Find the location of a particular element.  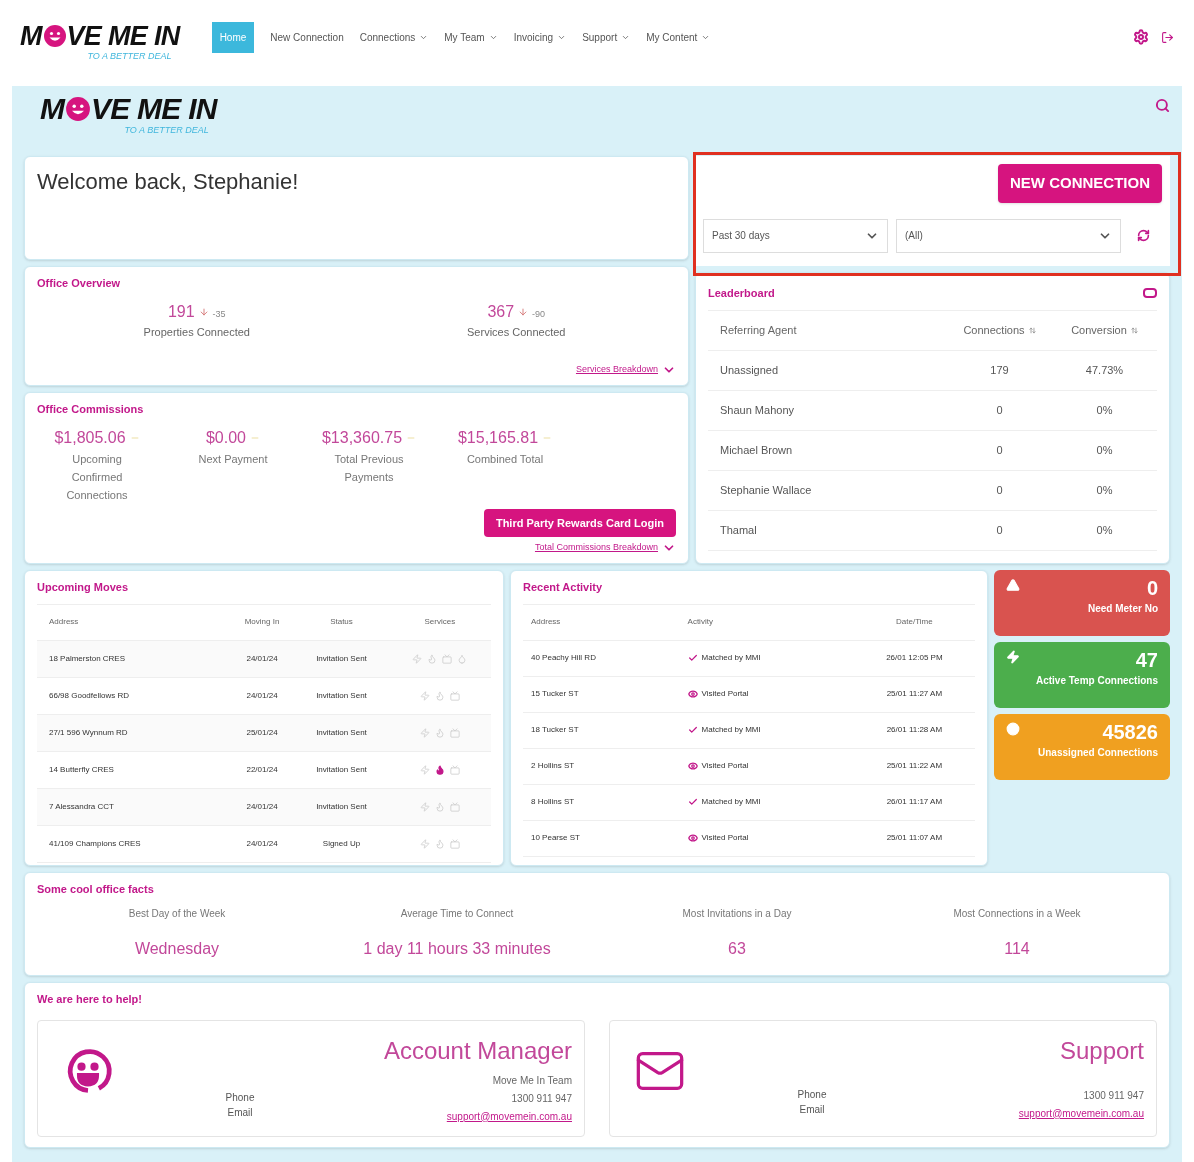

table-cell: 18 Palmerston CRES is located at coordinates (133, 658).